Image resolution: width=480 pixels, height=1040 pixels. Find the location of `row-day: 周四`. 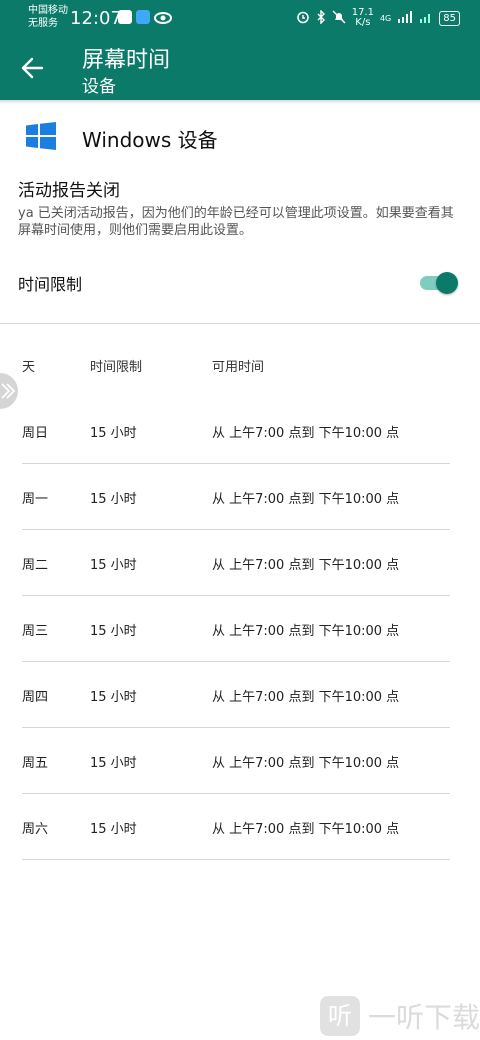

row-day: 周四 is located at coordinates (35, 697).